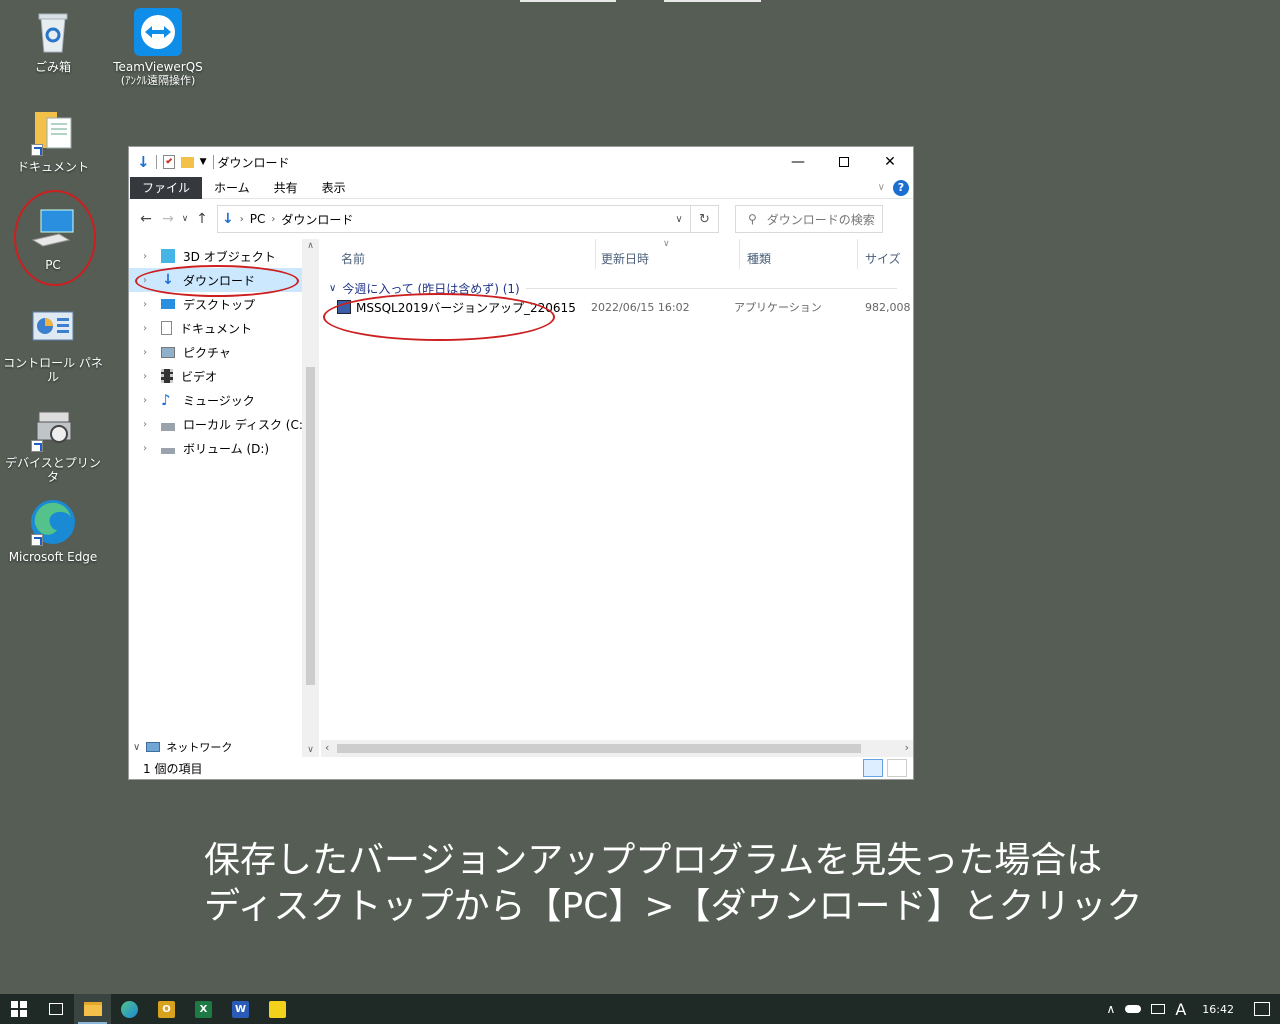 The height and width of the screenshot is (1024, 1280). What do you see at coordinates (759, 258) in the screenshot?
I see `column-type: 種類` at bounding box center [759, 258].